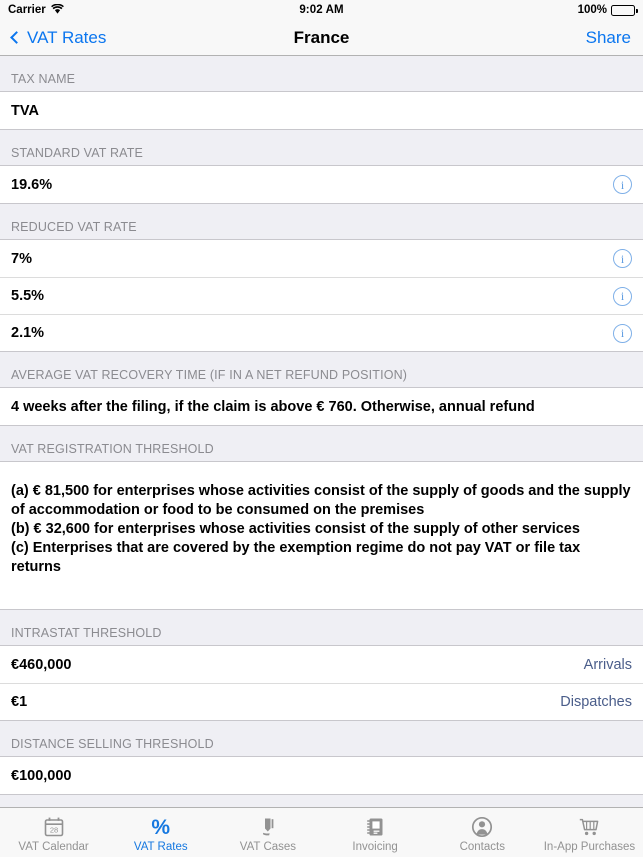  Describe the element at coordinates (607, 664) in the screenshot. I see `cell-accessory-label: Arrivals` at that location.